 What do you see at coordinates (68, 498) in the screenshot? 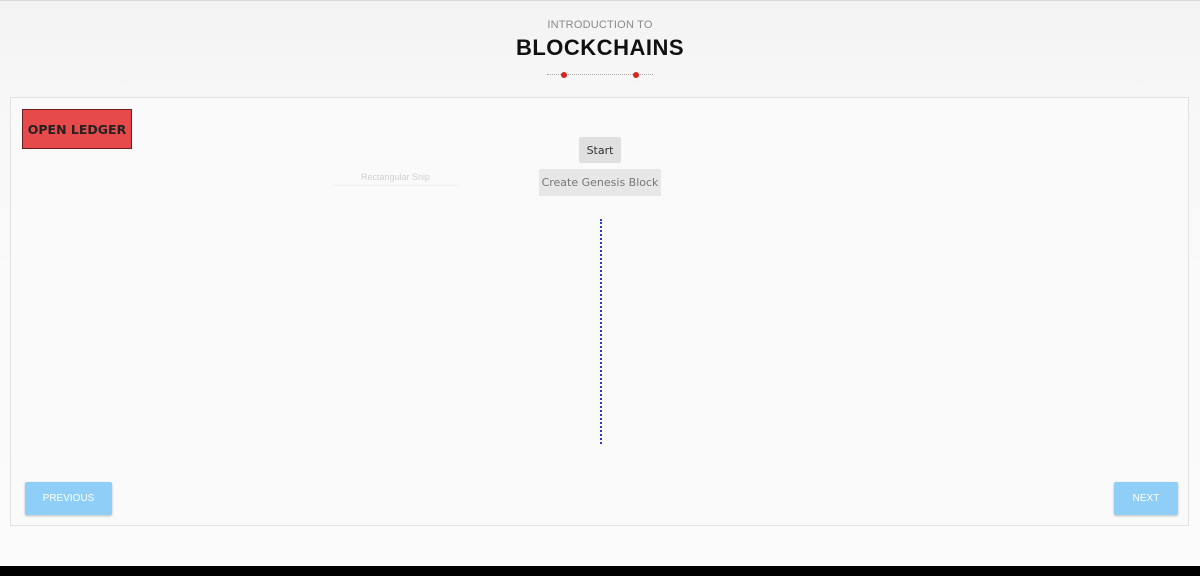
I see `previous-button: PREVIOUS` at bounding box center [68, 498].